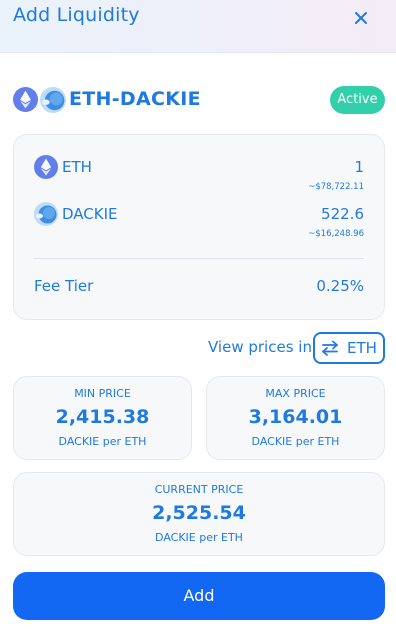  Describe the element at coordinates (199, 596) in the screenshot. I see `add-button: Add` at that location.